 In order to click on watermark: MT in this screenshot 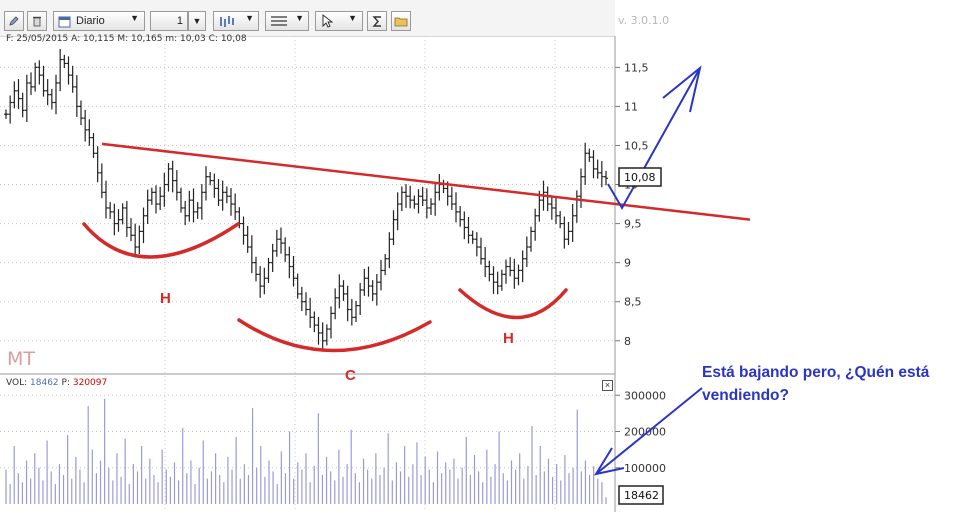, I will do `click(21, 359)`.